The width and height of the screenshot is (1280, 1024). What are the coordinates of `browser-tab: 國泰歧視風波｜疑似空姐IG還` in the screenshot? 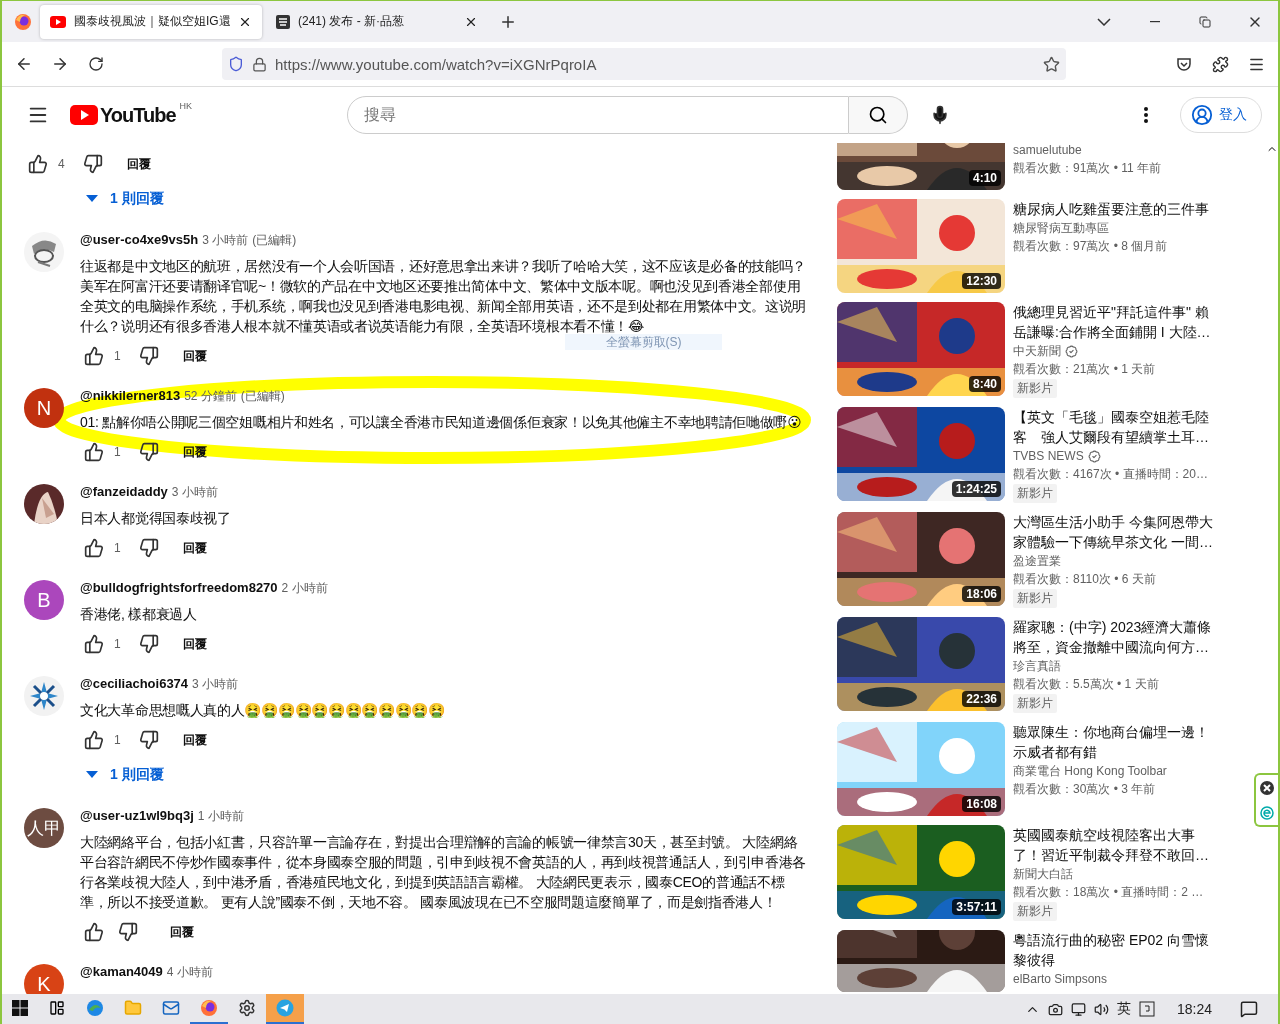 It's located at (151, 21).